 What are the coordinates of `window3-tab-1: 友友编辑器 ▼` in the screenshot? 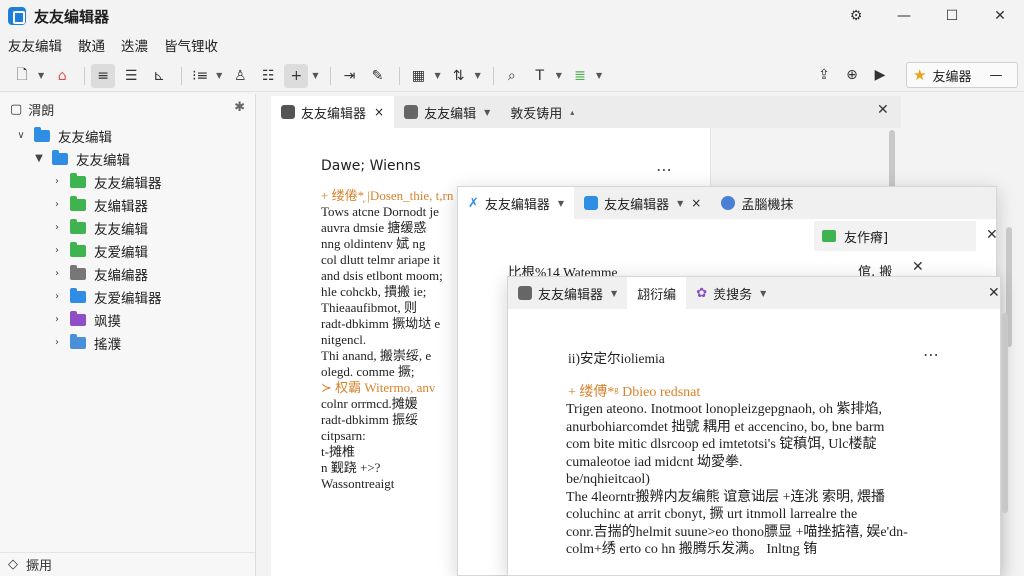 It's located at (567, 293).